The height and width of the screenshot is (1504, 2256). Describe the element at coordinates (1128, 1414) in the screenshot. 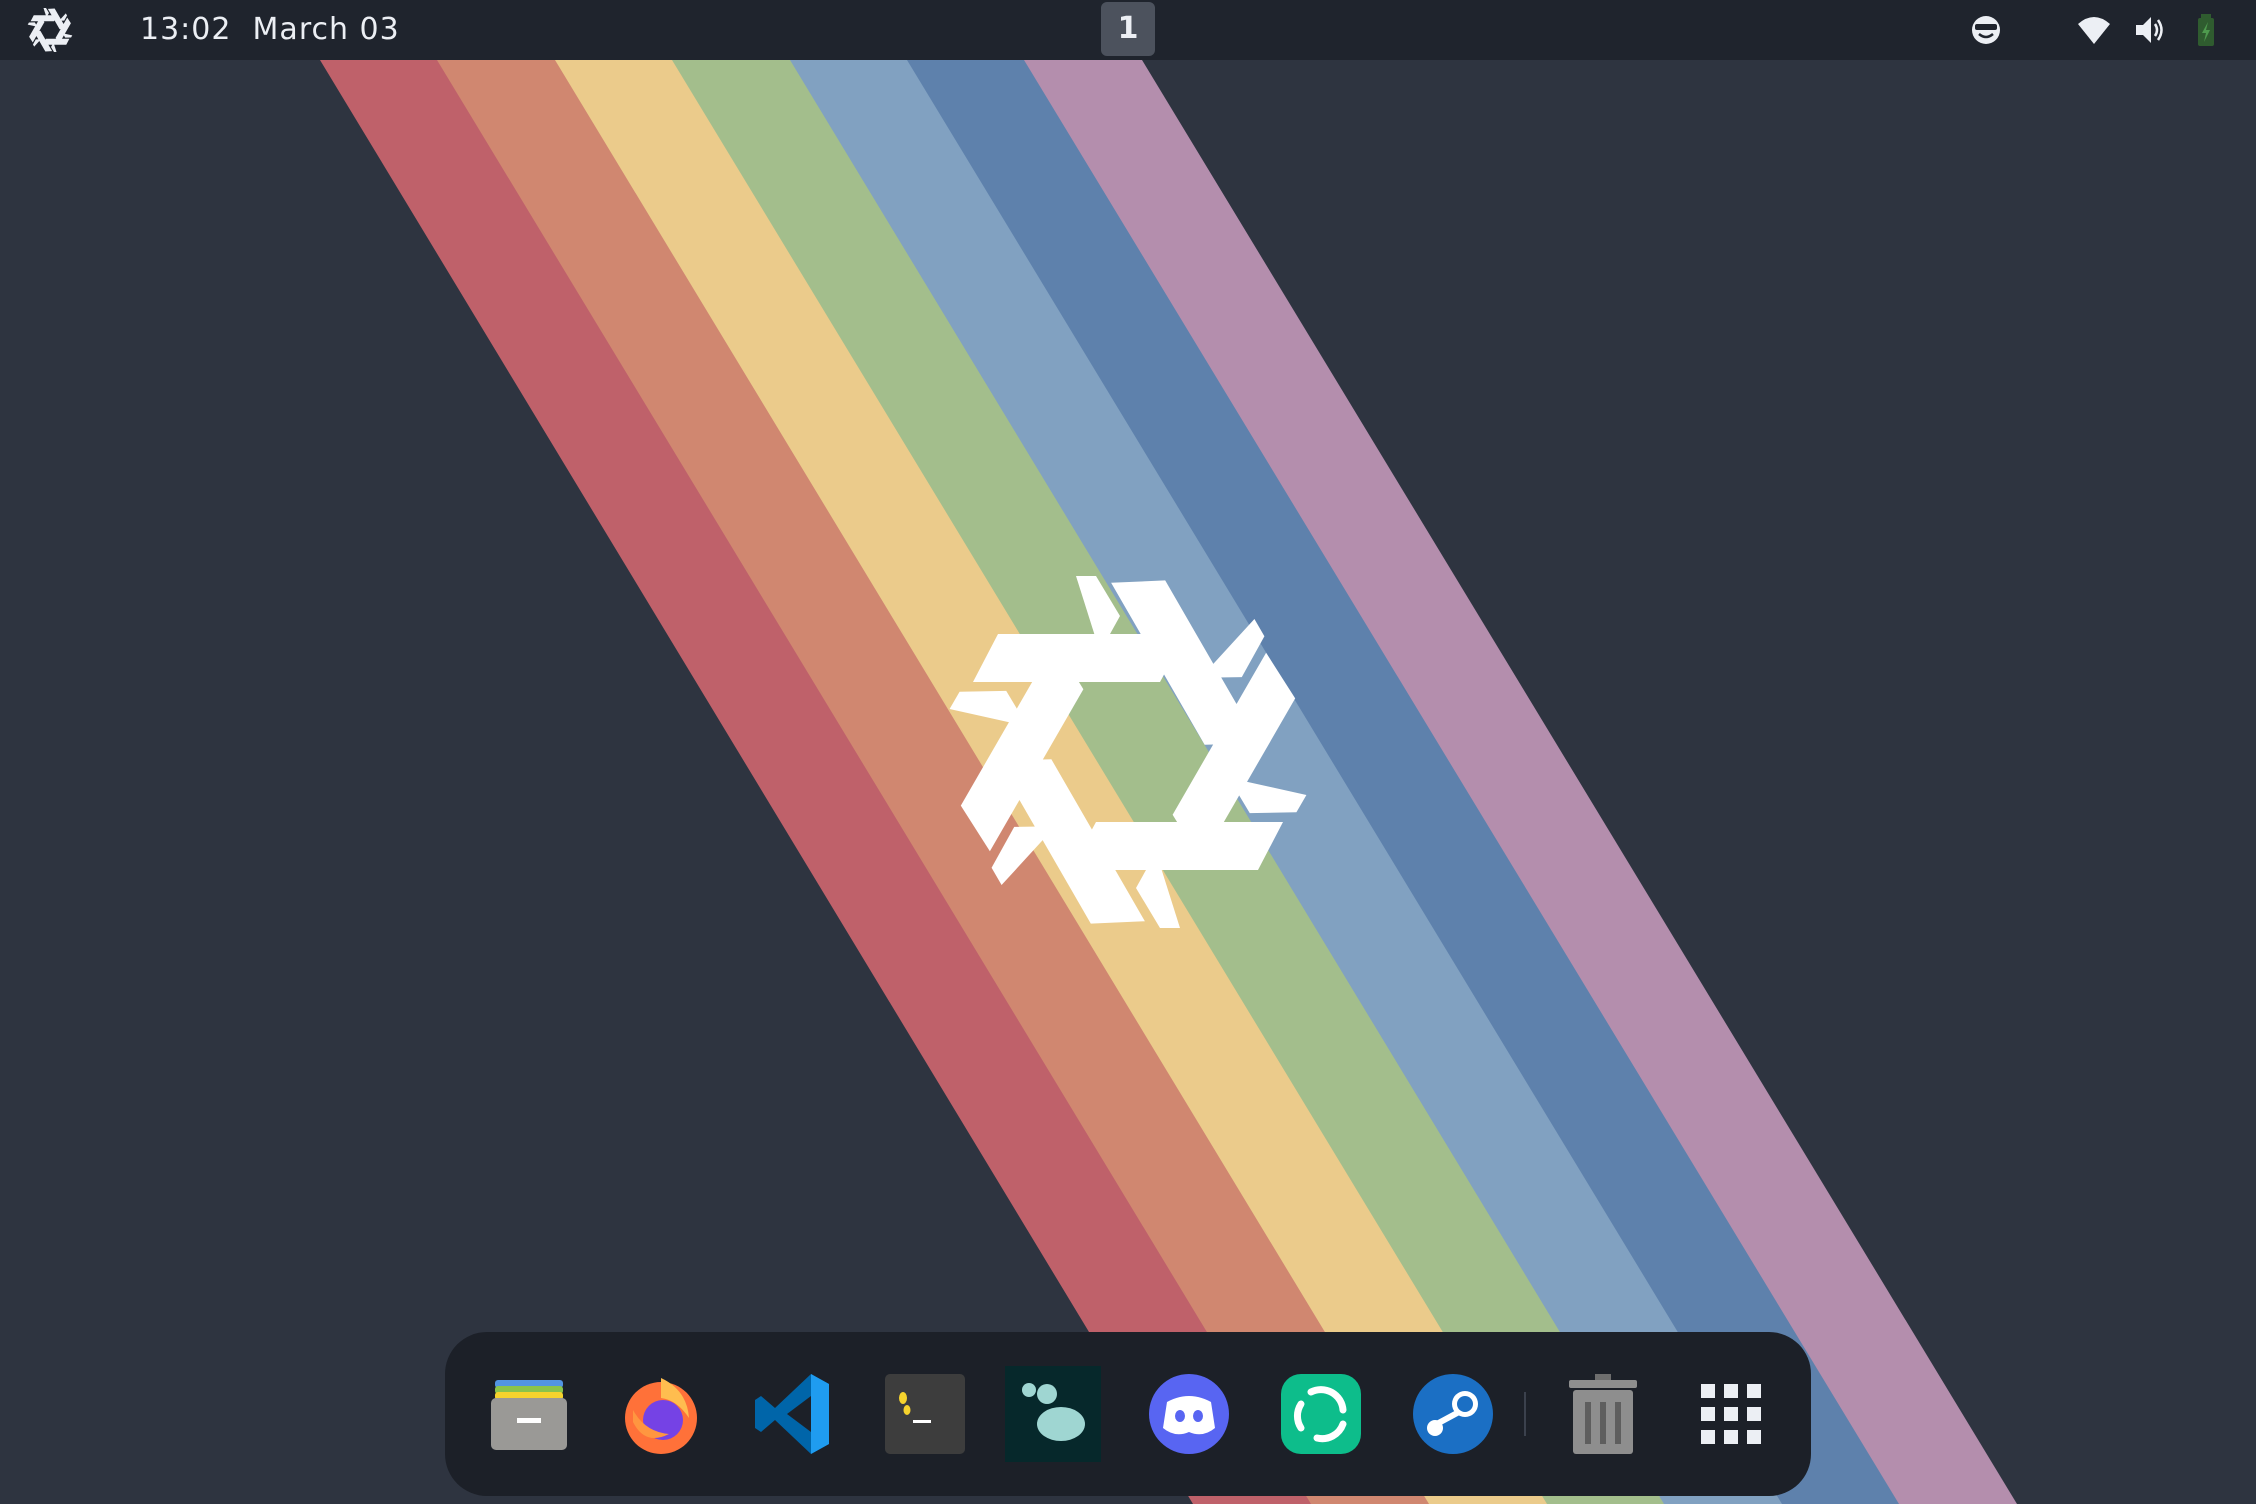

I see `dock` at that location.